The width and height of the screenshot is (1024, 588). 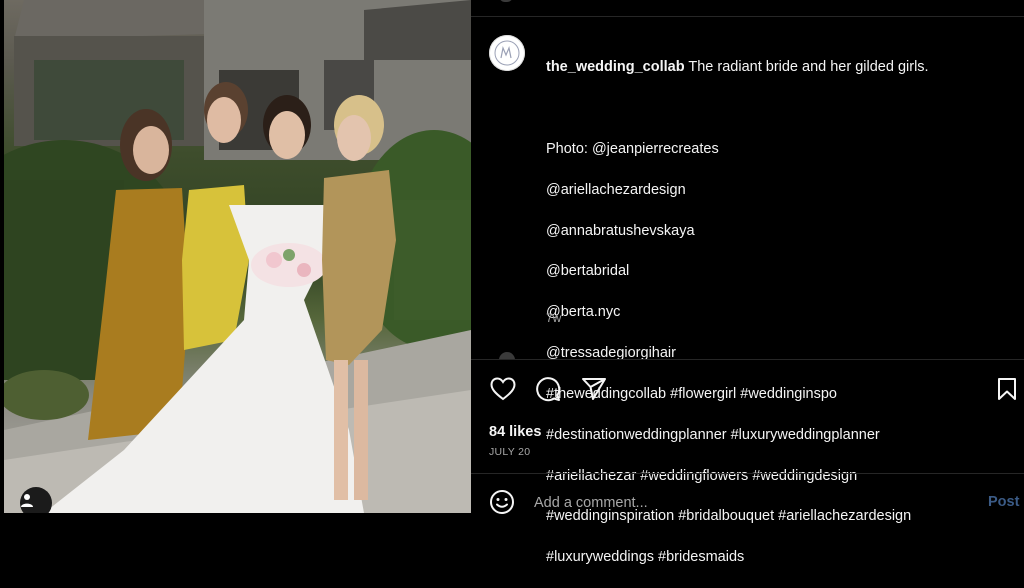 What do you see at coordinates (1003, 502) in the screenshot?
I see `post-comment-button: Post` at bounding box center [1003, 502].